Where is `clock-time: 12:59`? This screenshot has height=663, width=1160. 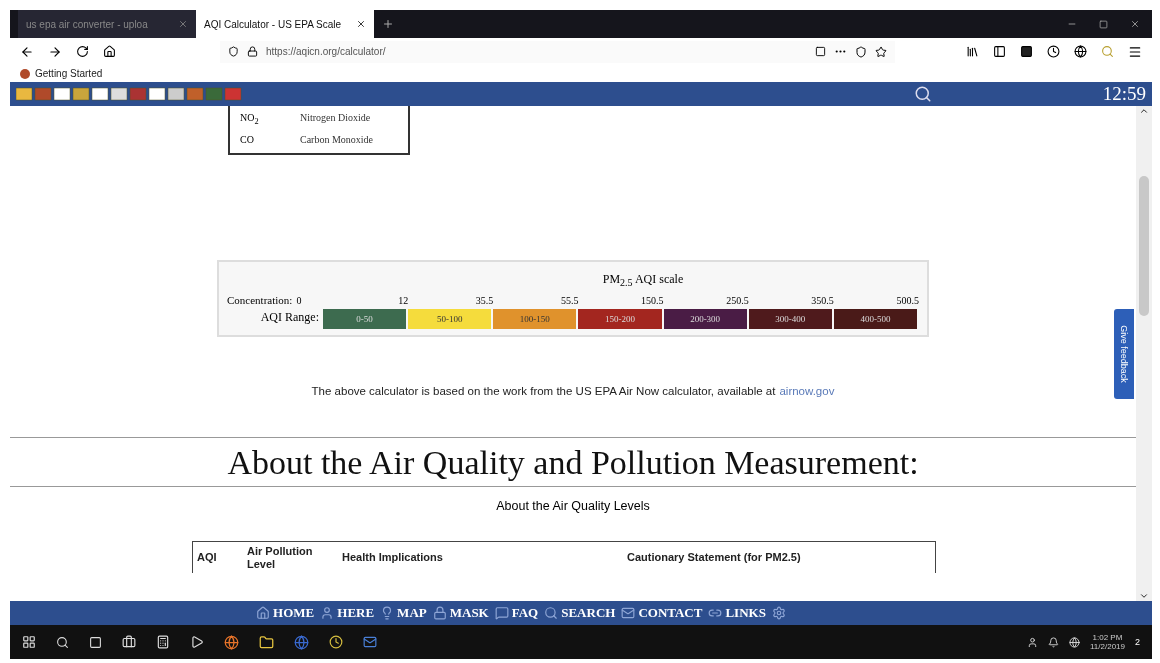 clock-time: 12:59 is located at coordinates (1124, 94).